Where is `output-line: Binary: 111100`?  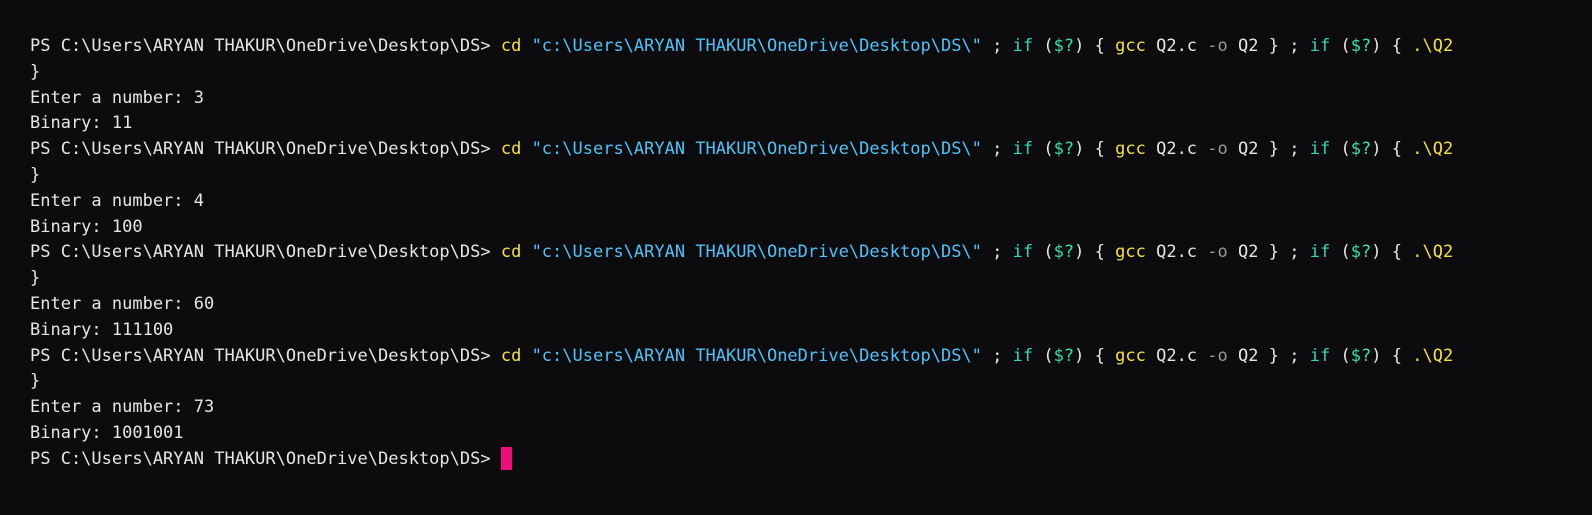 output-line: Binary: 111100 is located at coordinates (102, 329).